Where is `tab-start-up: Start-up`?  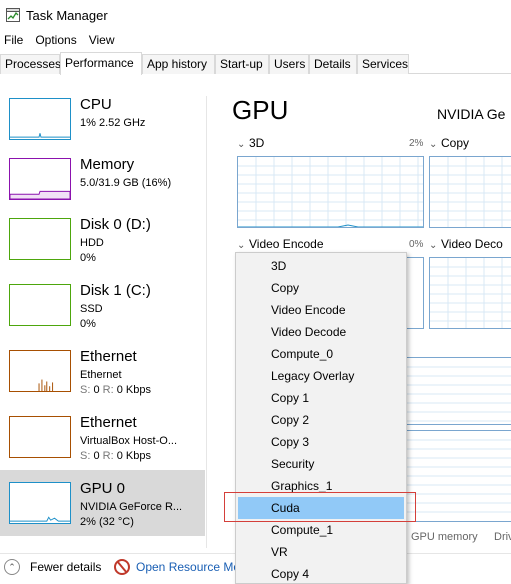 tab-start-up: Start-up is located at coordinates (242, 64).